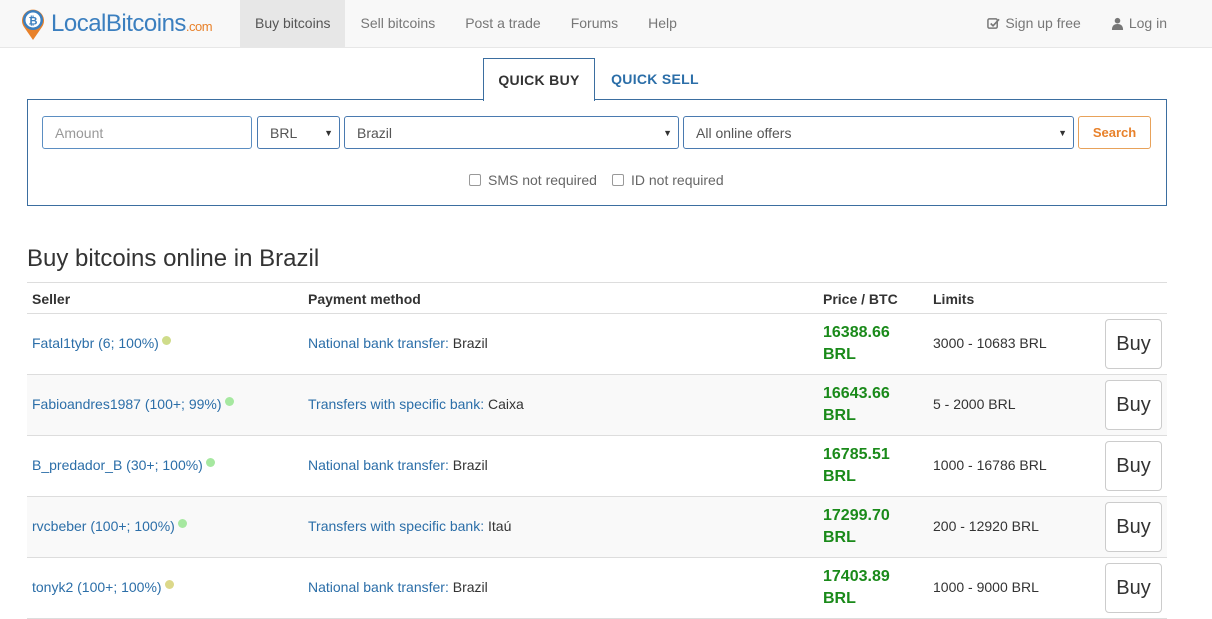  Describe the element at coordinates (662, 23) in the screenshot. I see `nav-help: Help` at that location.